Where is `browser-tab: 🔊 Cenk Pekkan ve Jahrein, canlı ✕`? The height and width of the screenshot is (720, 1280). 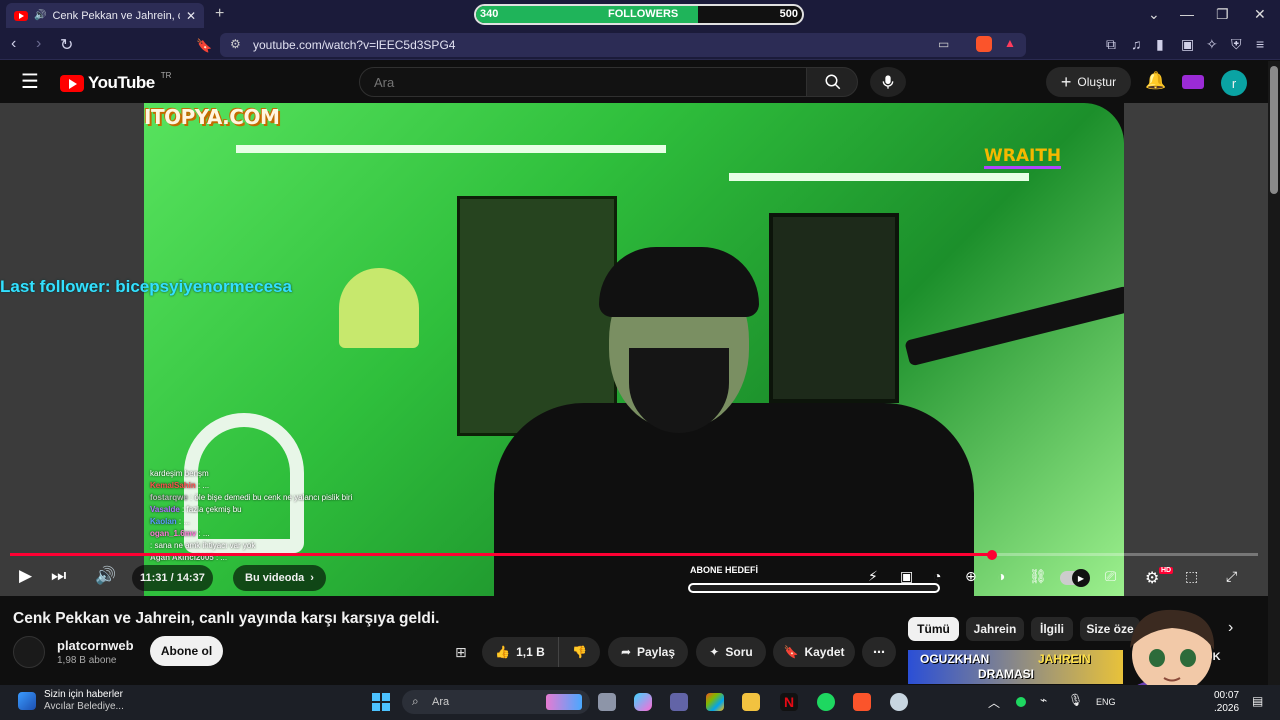
browser-tab: 🔊 Cenk Pekkan ve Jahrein, canlı ✕ is located at coordinates (105, 15).